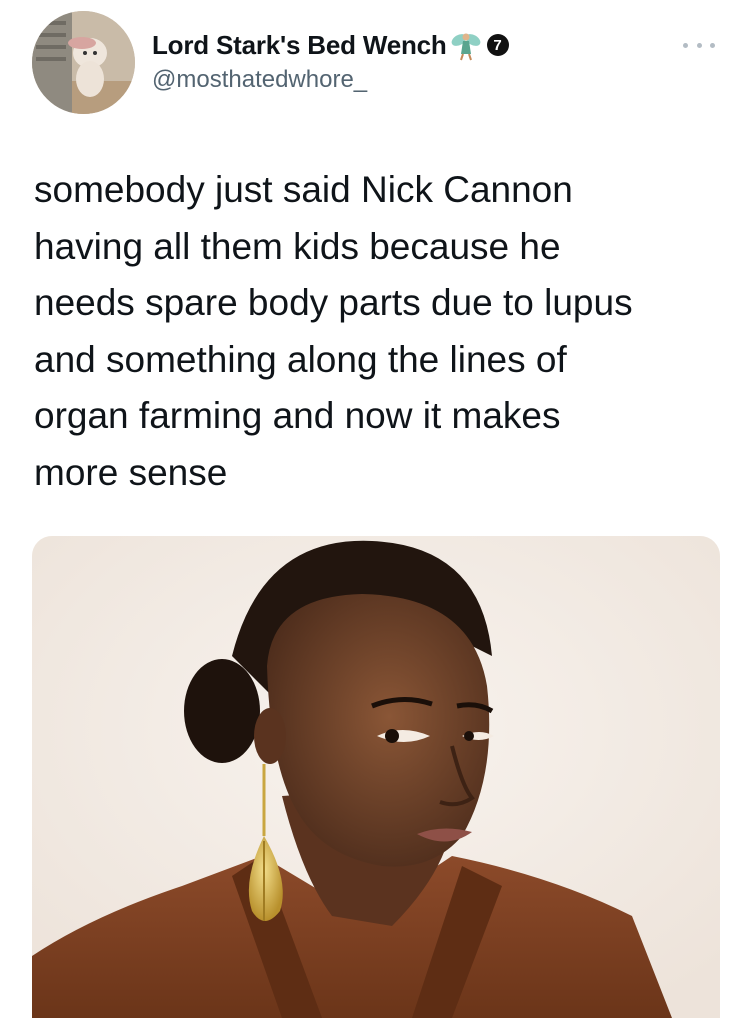 The height and width of the screenshot is (1018, 750). Describe the element at coordinates (297, 246) in the screenshot. I see `tweet-text-line: having all them kids because he` at that location.